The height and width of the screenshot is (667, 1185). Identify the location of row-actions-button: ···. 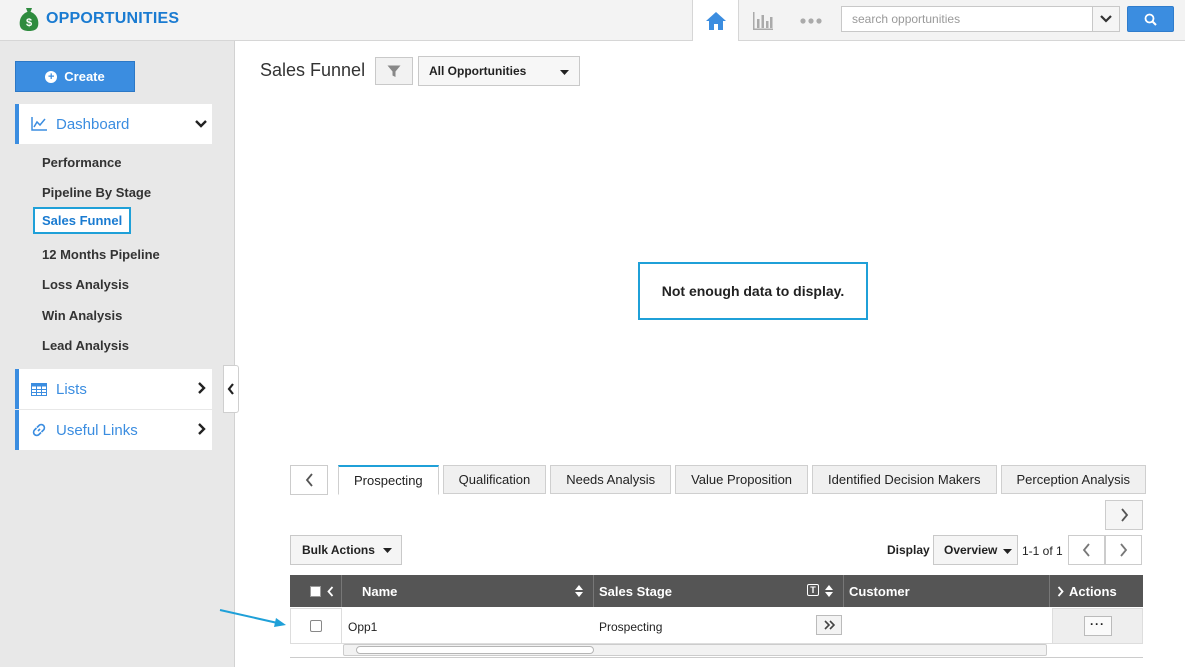
(1097, 626).